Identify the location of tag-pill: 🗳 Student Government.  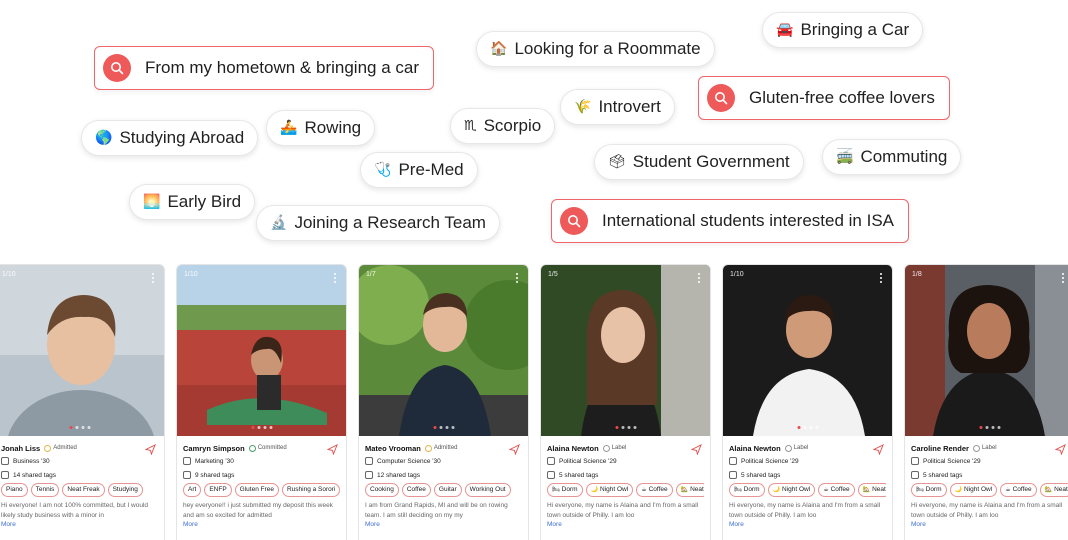
(699, 162).